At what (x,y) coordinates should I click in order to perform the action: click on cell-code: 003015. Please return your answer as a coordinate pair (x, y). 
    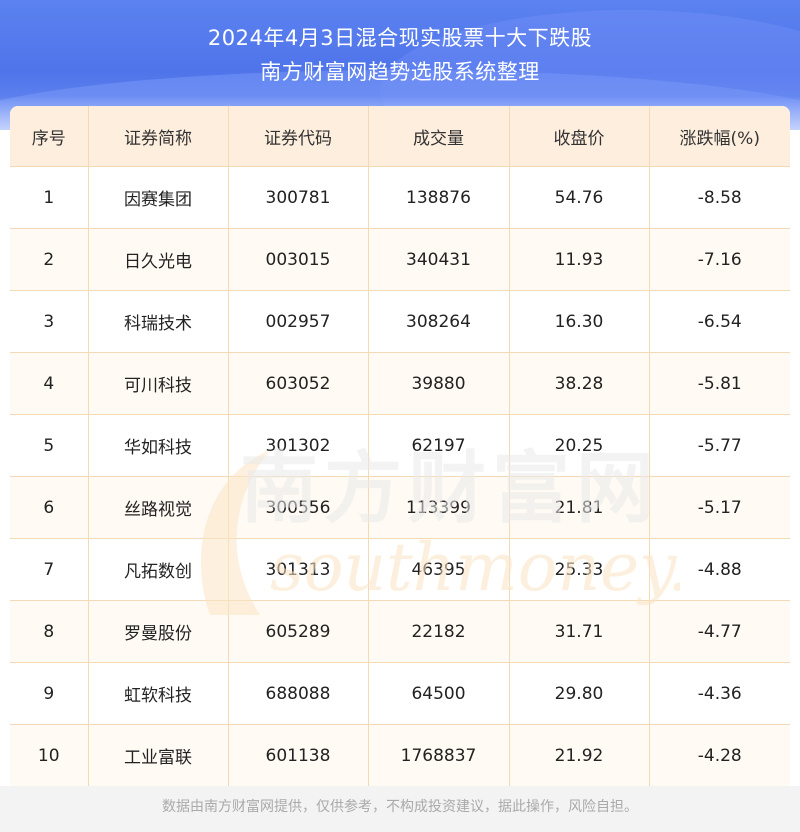
    Looking at the image, I should click on (298, 259).